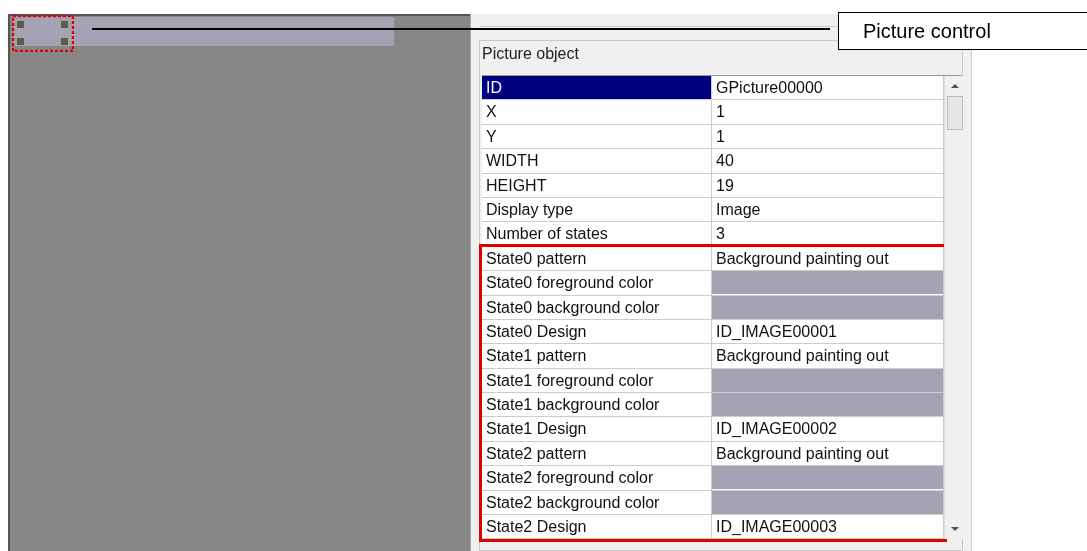 Image resolution: width=1087 pixels, height=551 pixels. What do you see at coordinates (203, 31) in the screenshot?
I see `picture-control-bar` at bounding box center [203, 31].